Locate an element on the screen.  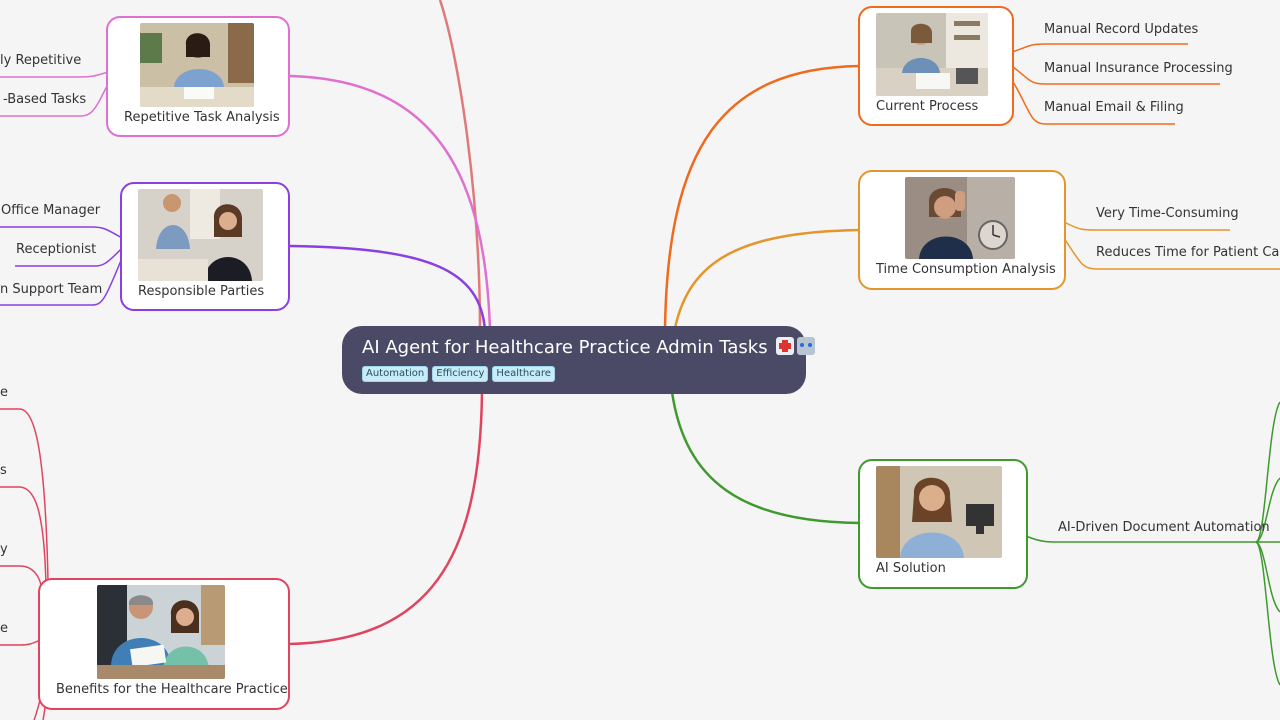
topic-label: Benefits for the Healthcare Practice is located at coordinates (172, 689).